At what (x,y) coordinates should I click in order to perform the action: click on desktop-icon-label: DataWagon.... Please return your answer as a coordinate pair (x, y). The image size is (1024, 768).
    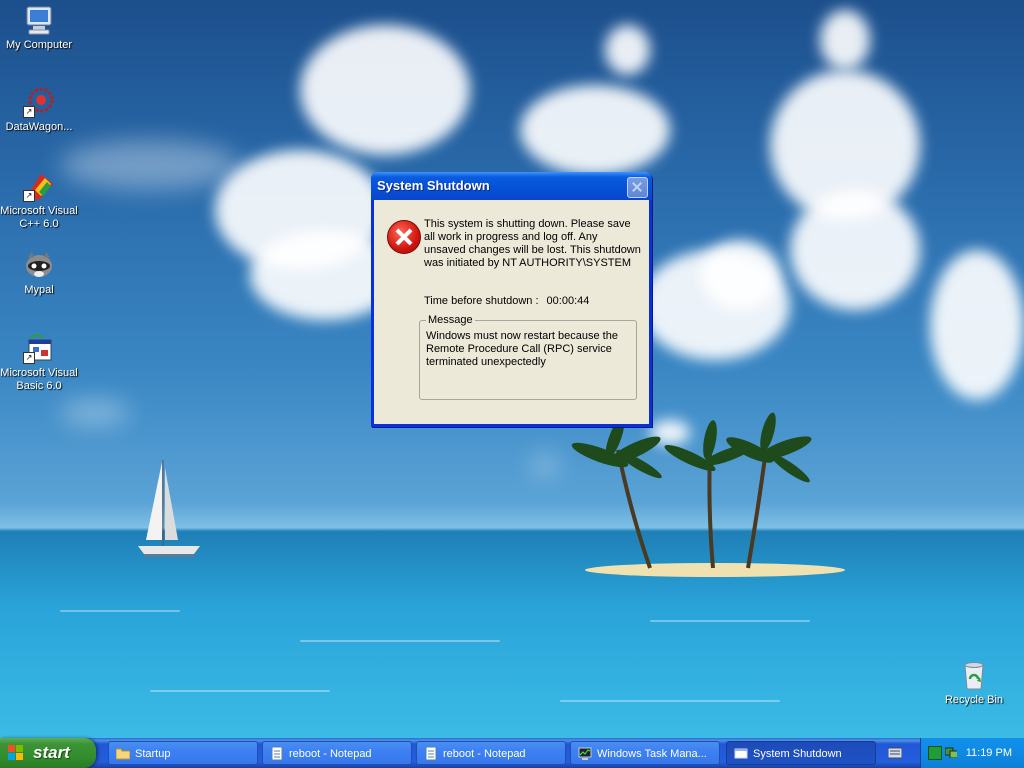
    Looking at the image, I should click on (39, 127).